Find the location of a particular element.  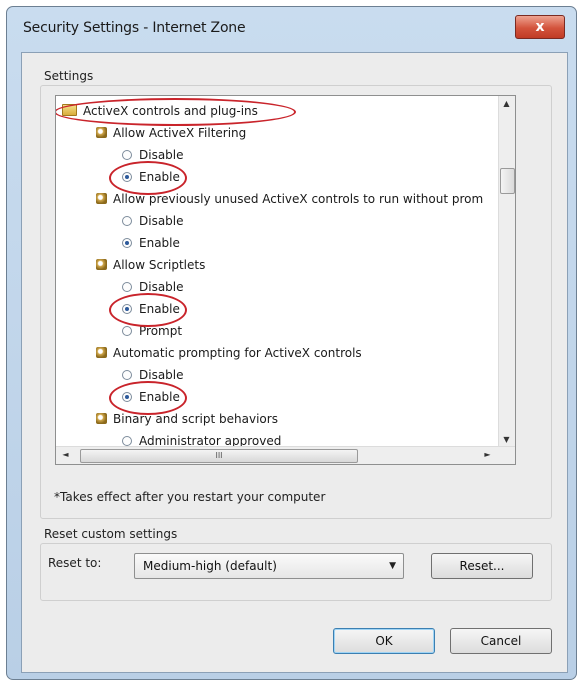

radio-scriptlets-prompt: Prompt is located at coordinates (152, 331).